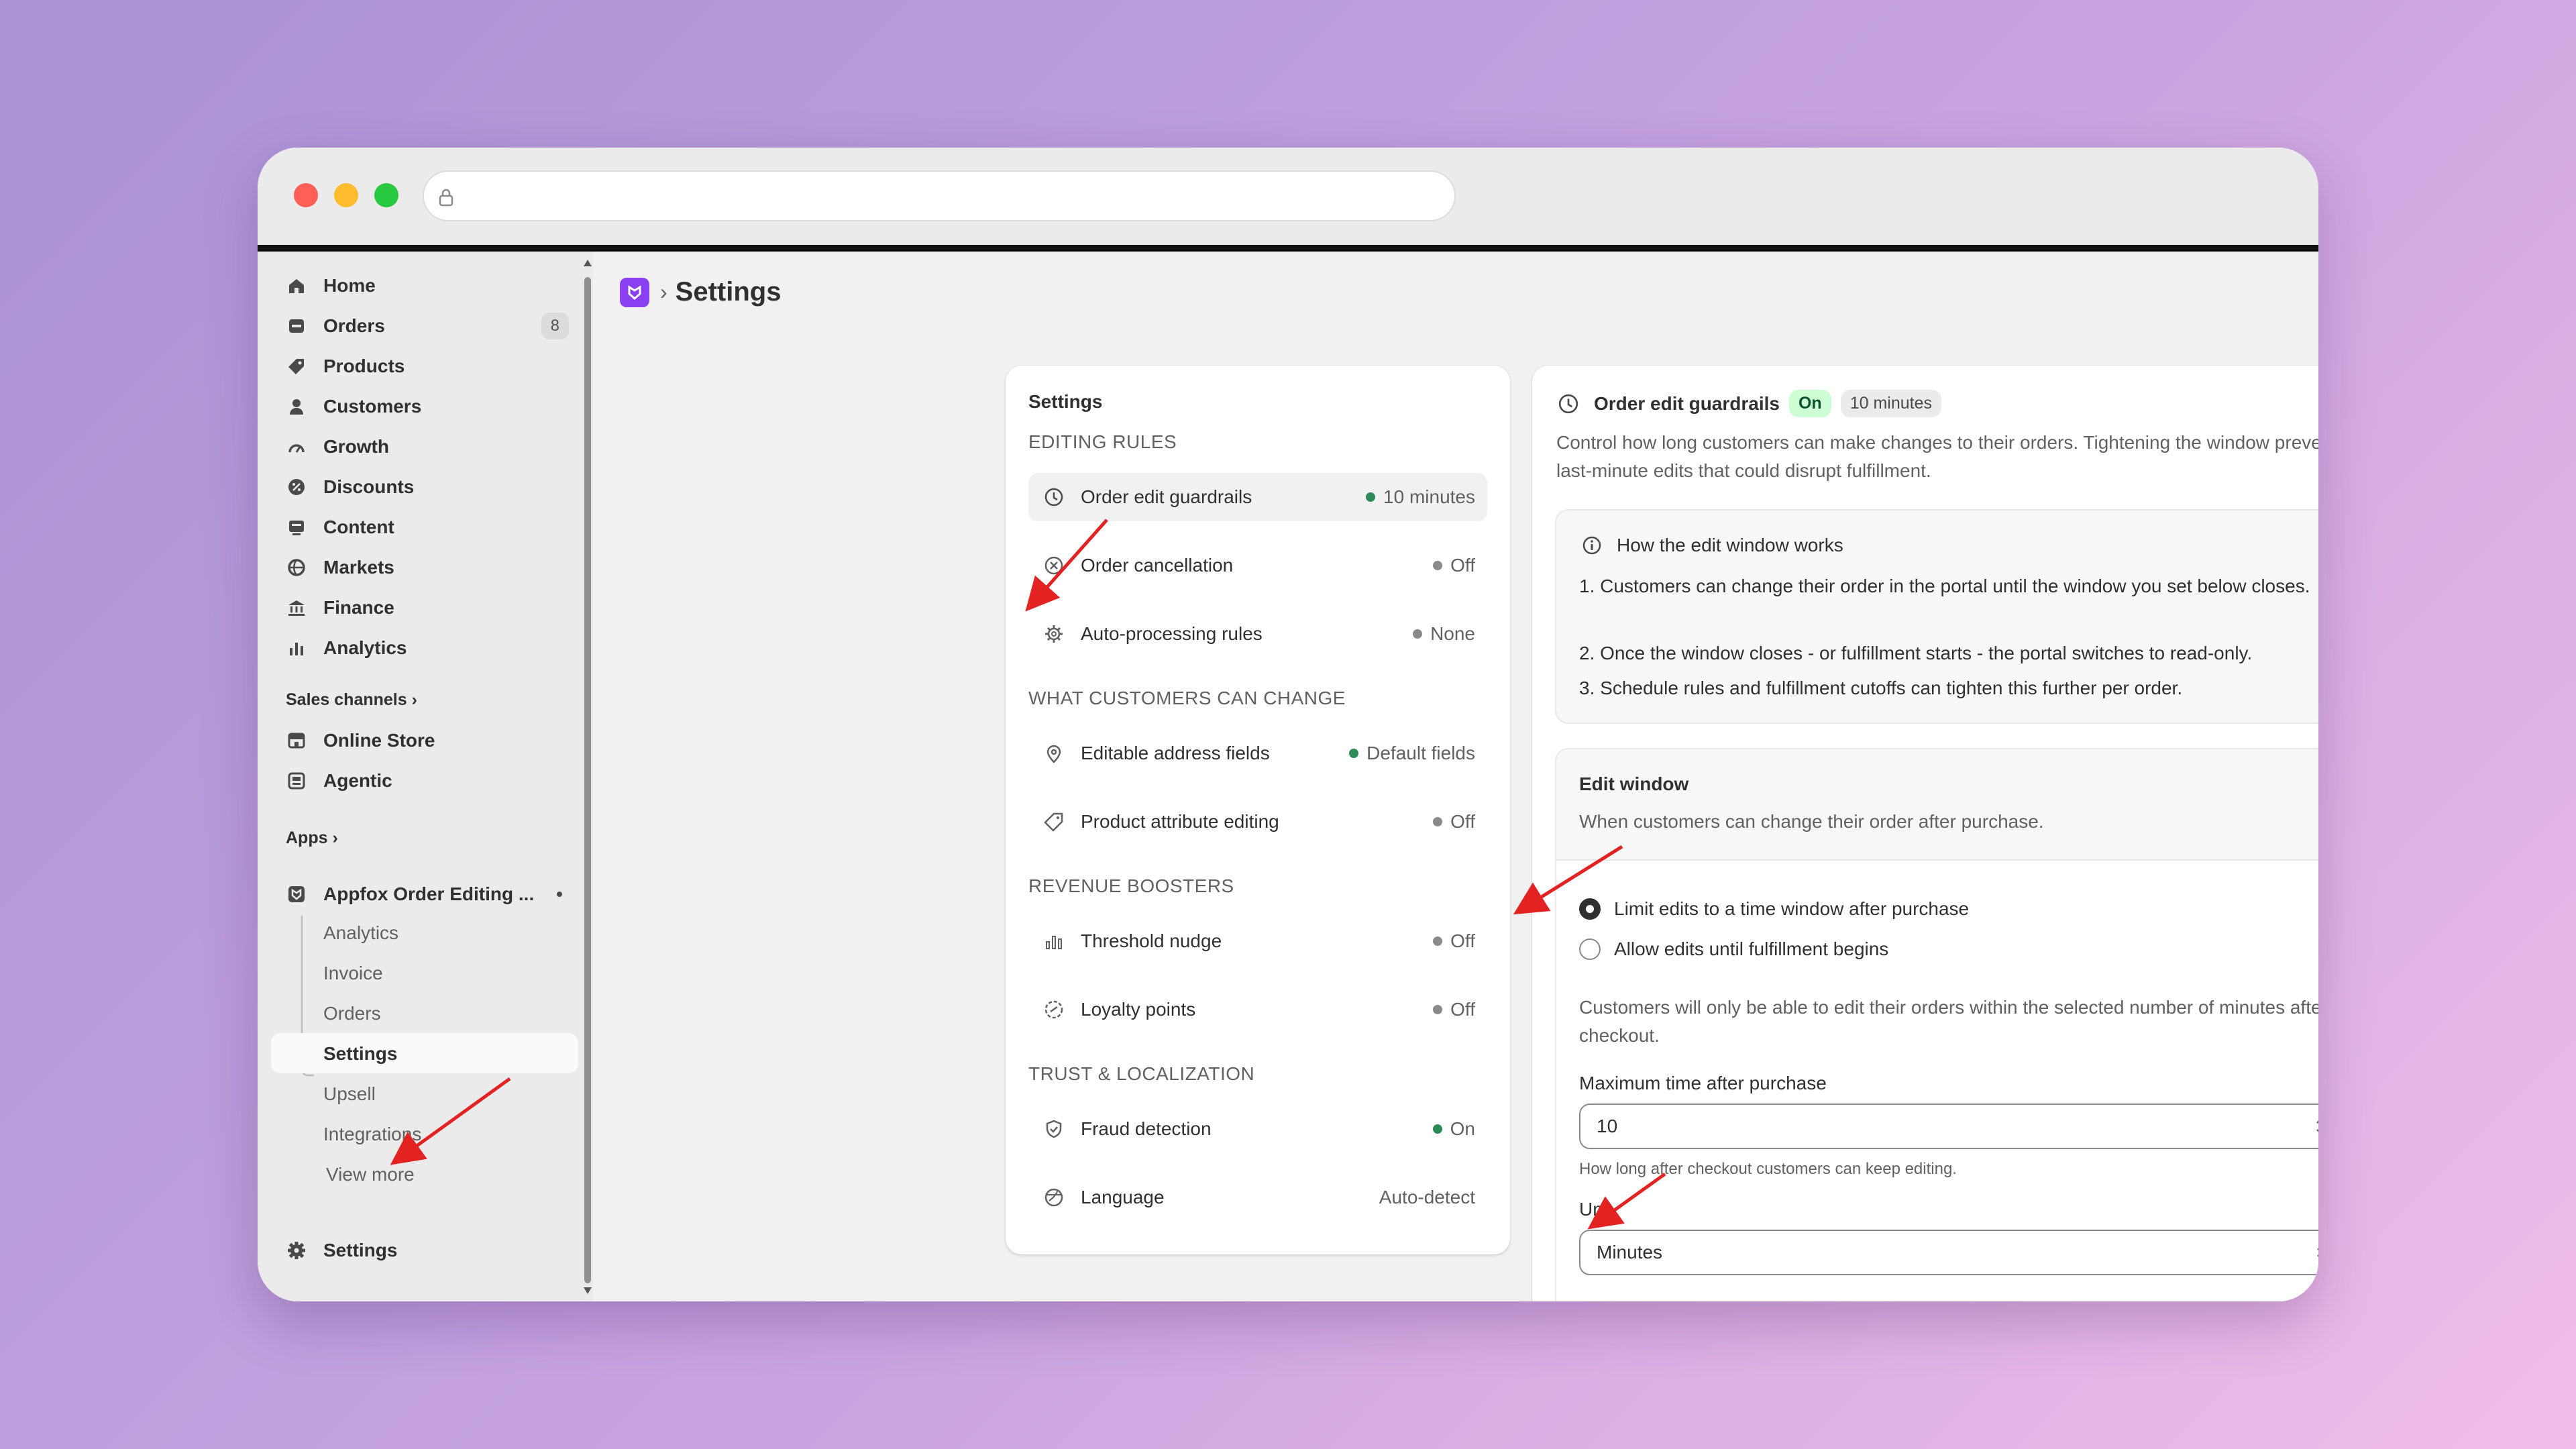  What do you see at coordinates (386, 195) in the screenshot?
I see `maximize-window-button` at bounding box center [386, 195].